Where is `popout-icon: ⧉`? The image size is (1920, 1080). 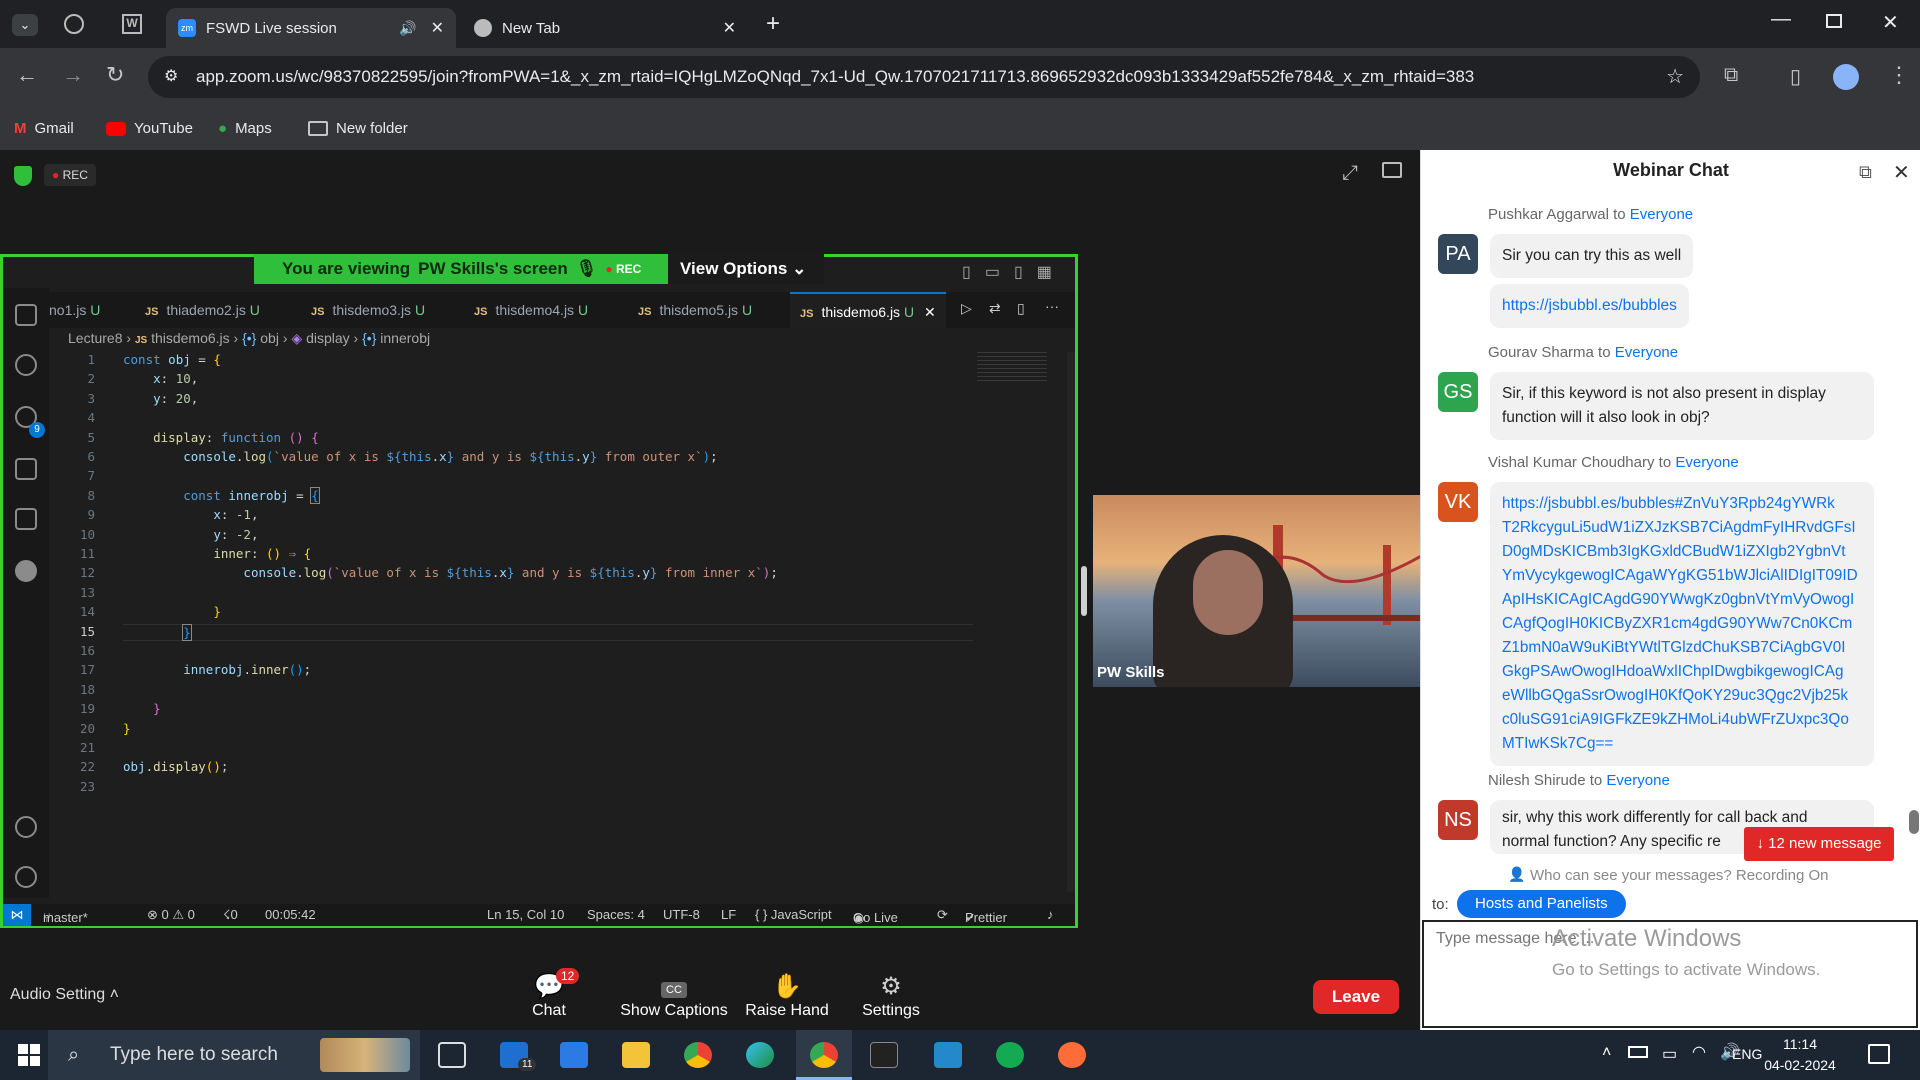
popout-icon: ⧉ is located at coordinates (1865, 172).